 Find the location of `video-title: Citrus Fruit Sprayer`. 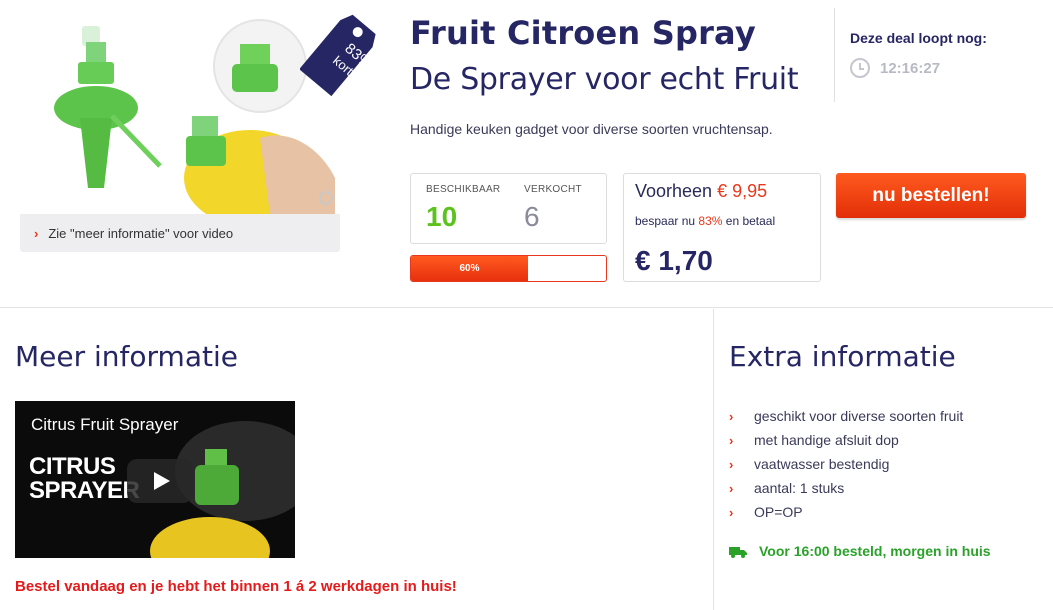

video-title: Citrus Fruit Sprayer is located at coordinates (105, 424).